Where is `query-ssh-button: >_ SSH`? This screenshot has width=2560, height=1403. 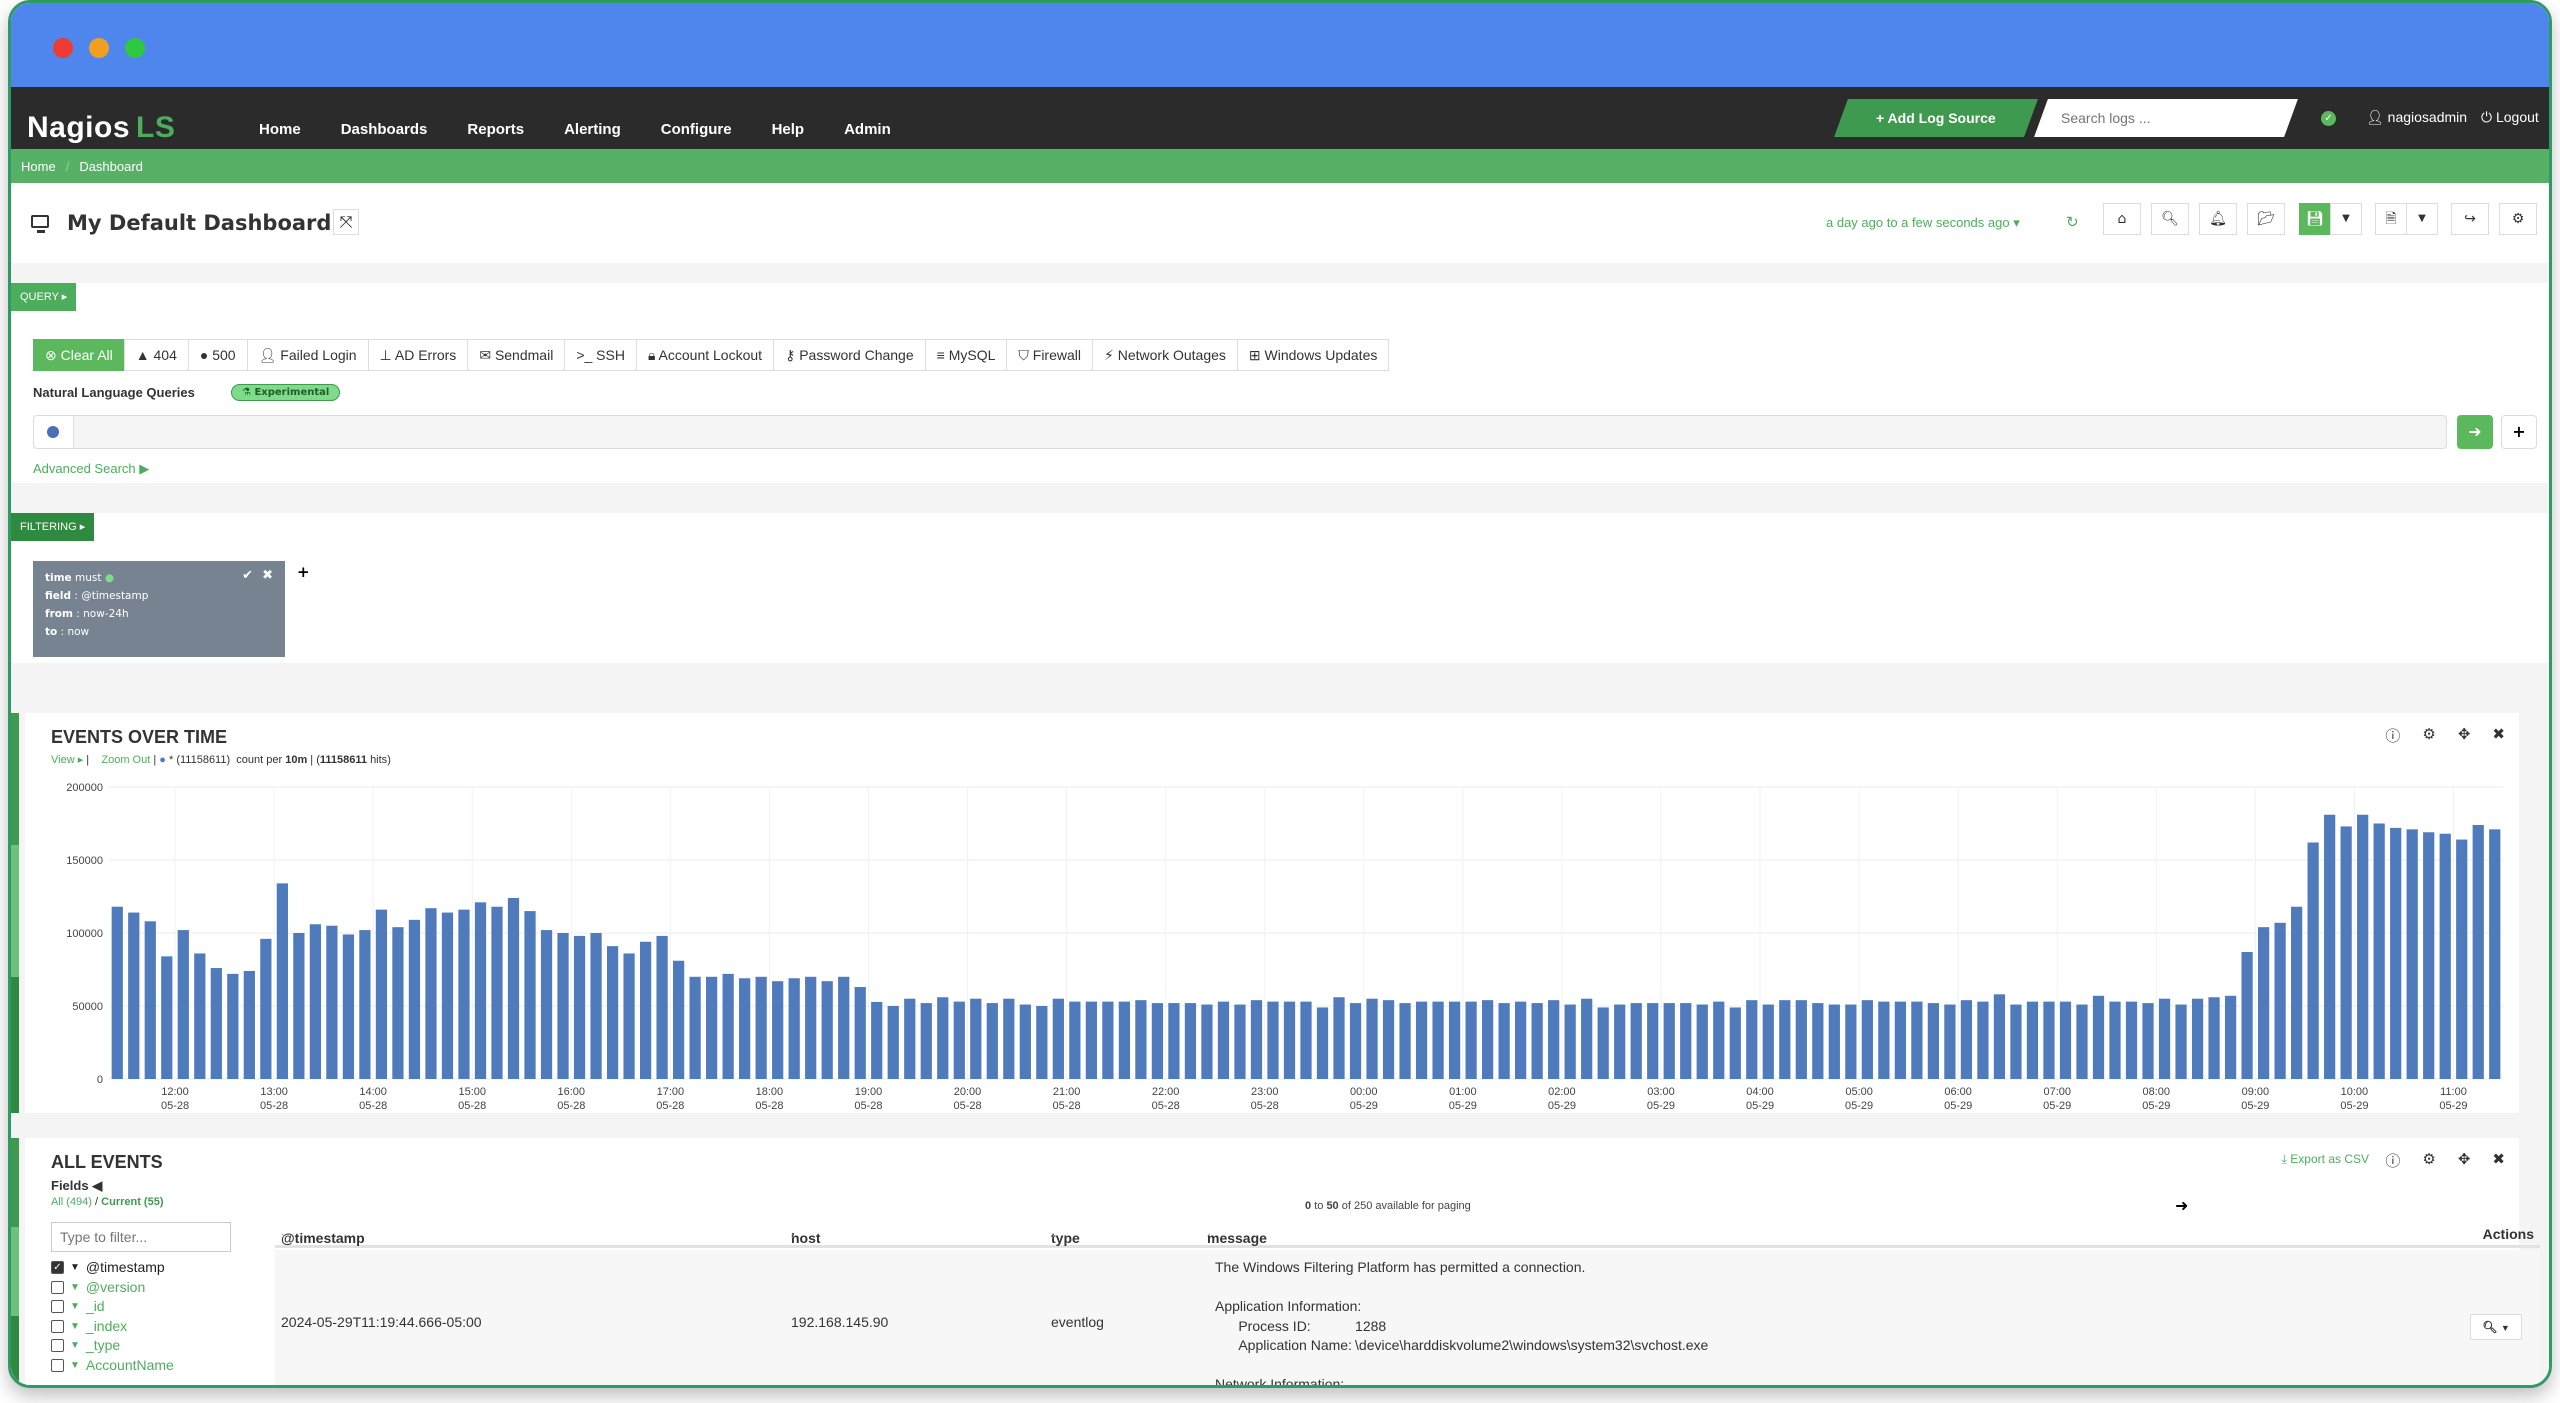
query-ssh-button: >_ SSH is located at coordinates (600, 355).